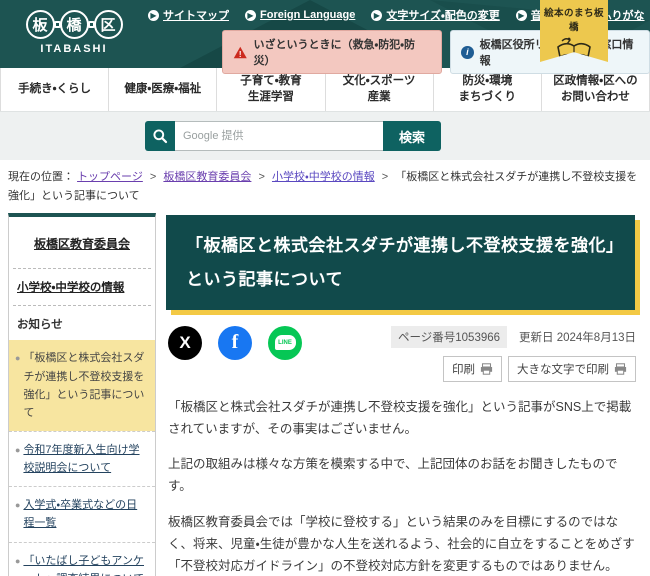 The image size is (650, 576). What do you see at coordinates (271, 89) in the screenshot?
I see `nav-childcare-education: 子育て・教育 生涯学習` at bounding box center [271, 89].